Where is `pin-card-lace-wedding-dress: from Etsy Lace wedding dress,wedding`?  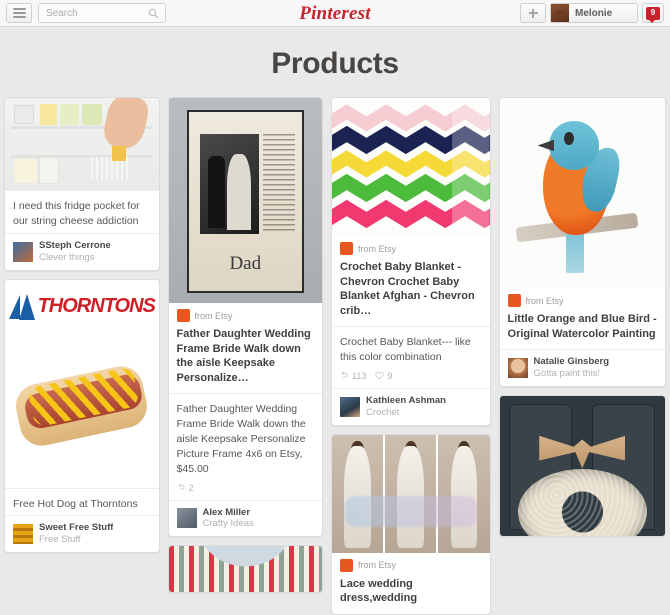
pin-card-lace-wedding-dress: from Etsy Lace wedding dress,wedding is located at coordinates (411, 524).